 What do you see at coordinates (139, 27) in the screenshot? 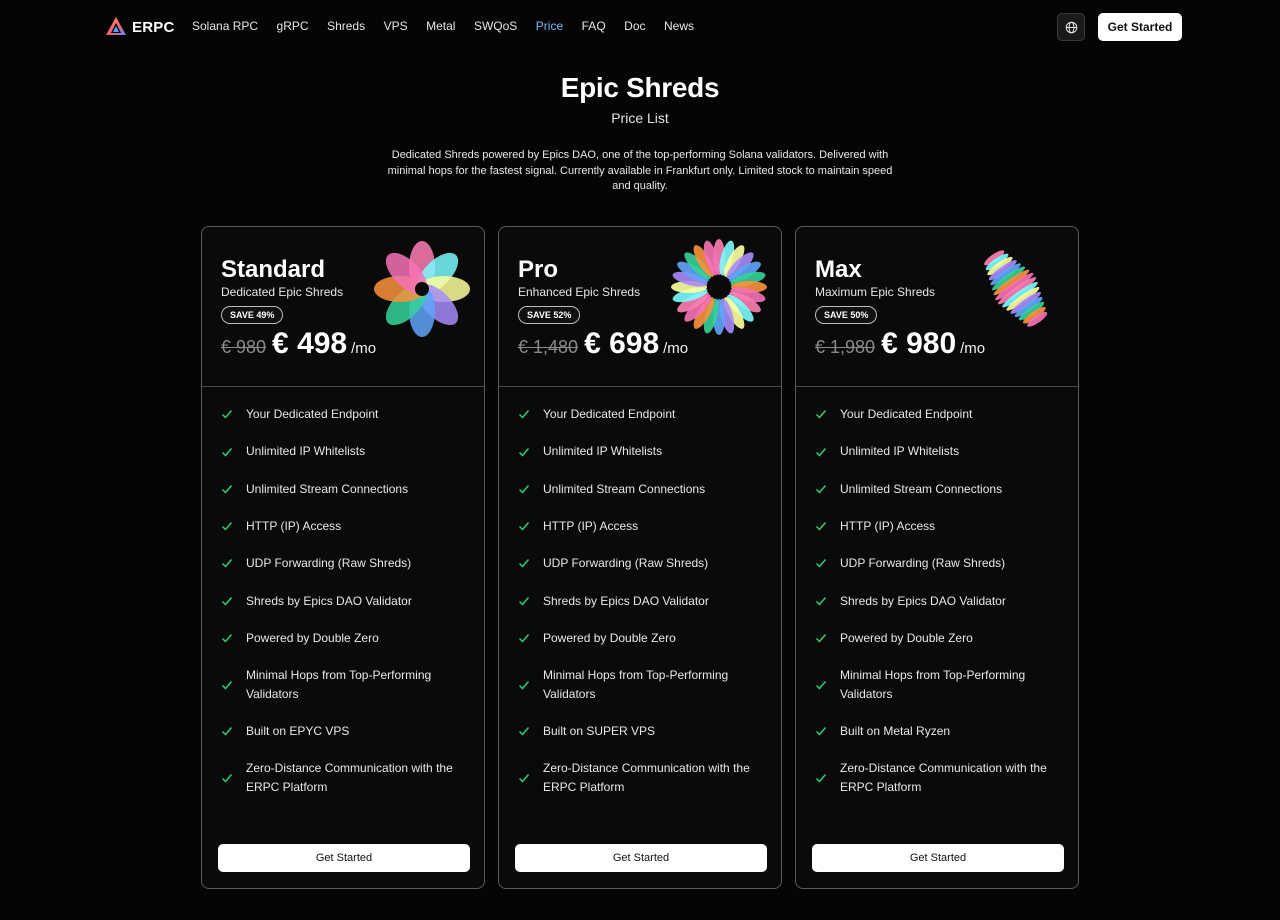
I see `brand-logo: ERPC` at bounding box center [139, 27].